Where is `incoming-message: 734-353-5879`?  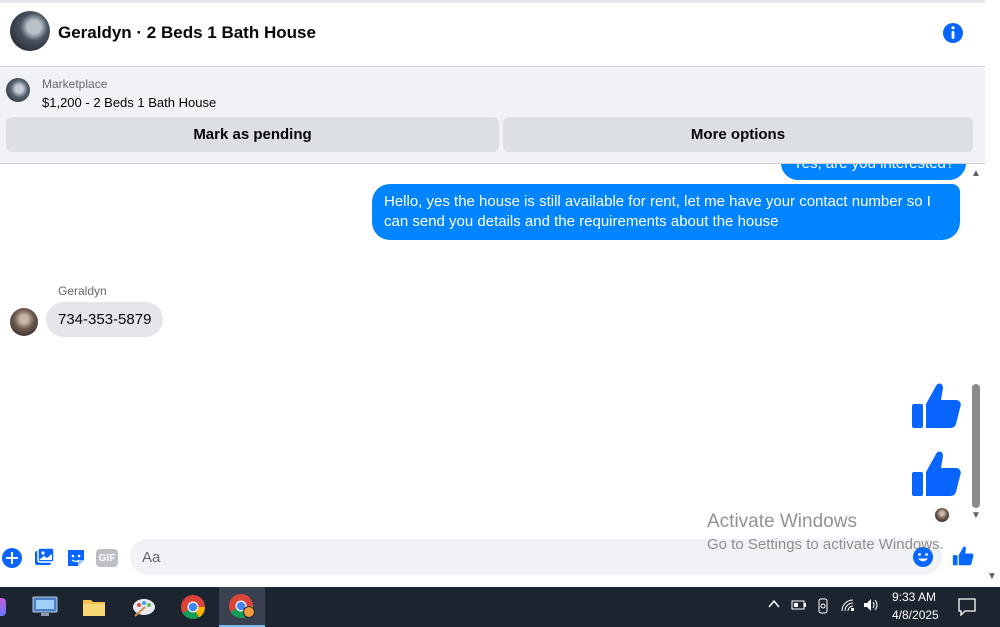
incoming-message: 734-353-5879 is located at coordinates (105, 319).